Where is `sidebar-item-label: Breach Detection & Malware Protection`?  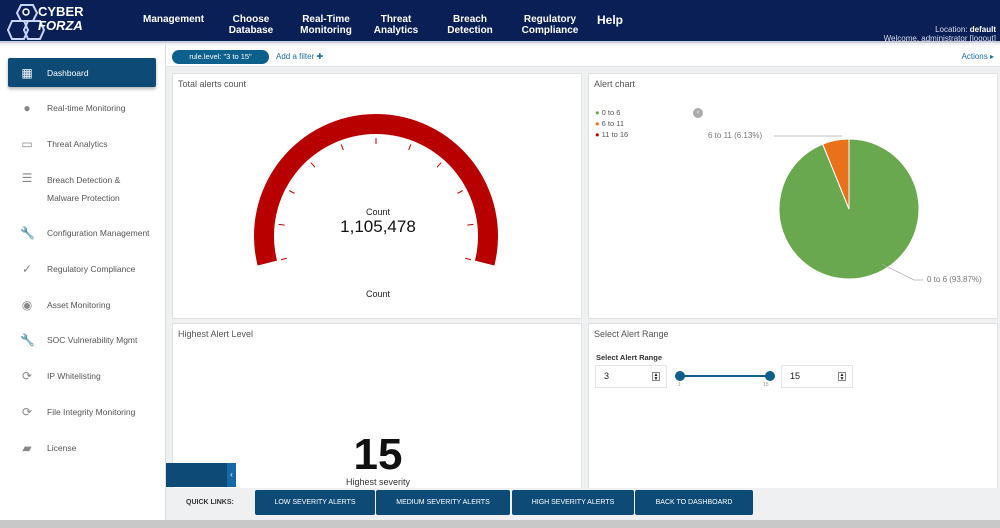
sidebar-item-label: Breach Detection & Malware Protection is located at coordinates (84, 189).